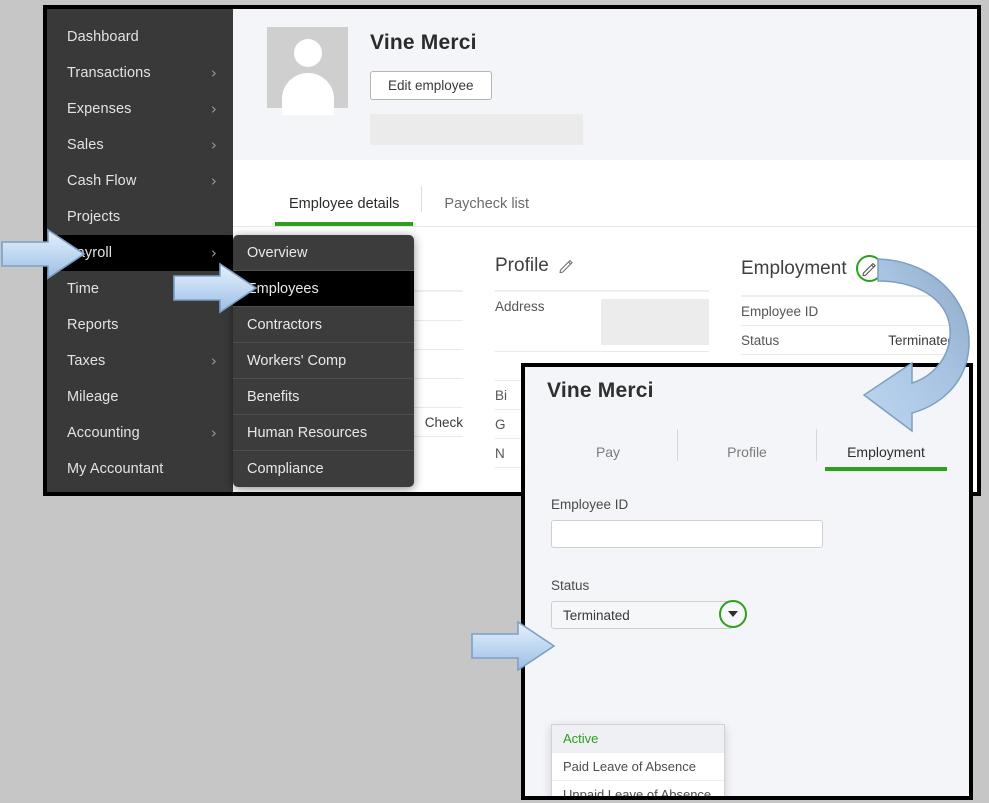  What do you see at coordinates (886, 457) in the screenshot?
I see `modal-tab-employment: Employment` at bounding box center [886, 457].